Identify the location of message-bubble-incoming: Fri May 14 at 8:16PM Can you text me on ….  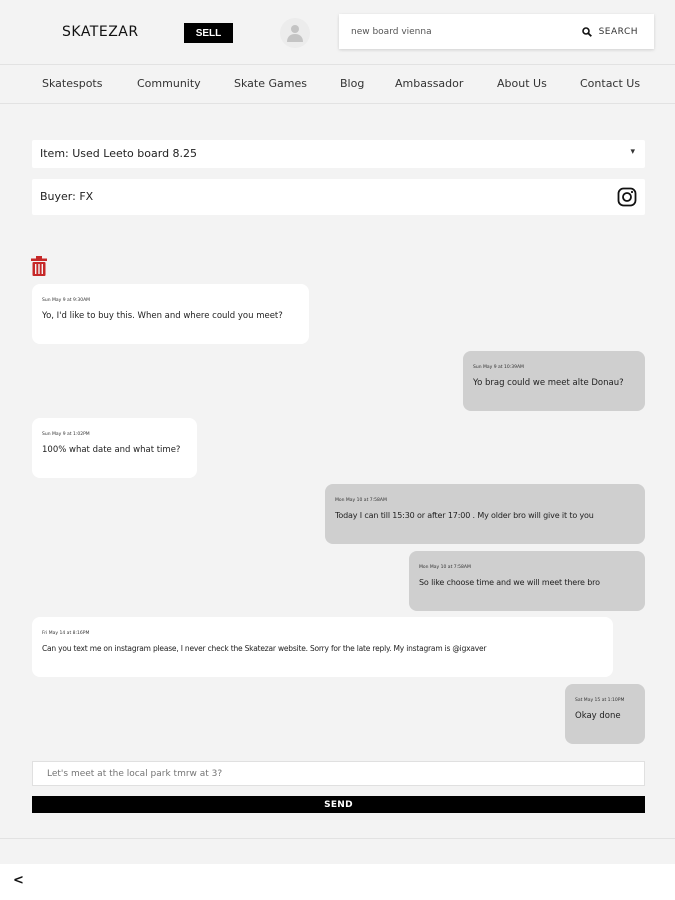
(322, 647).